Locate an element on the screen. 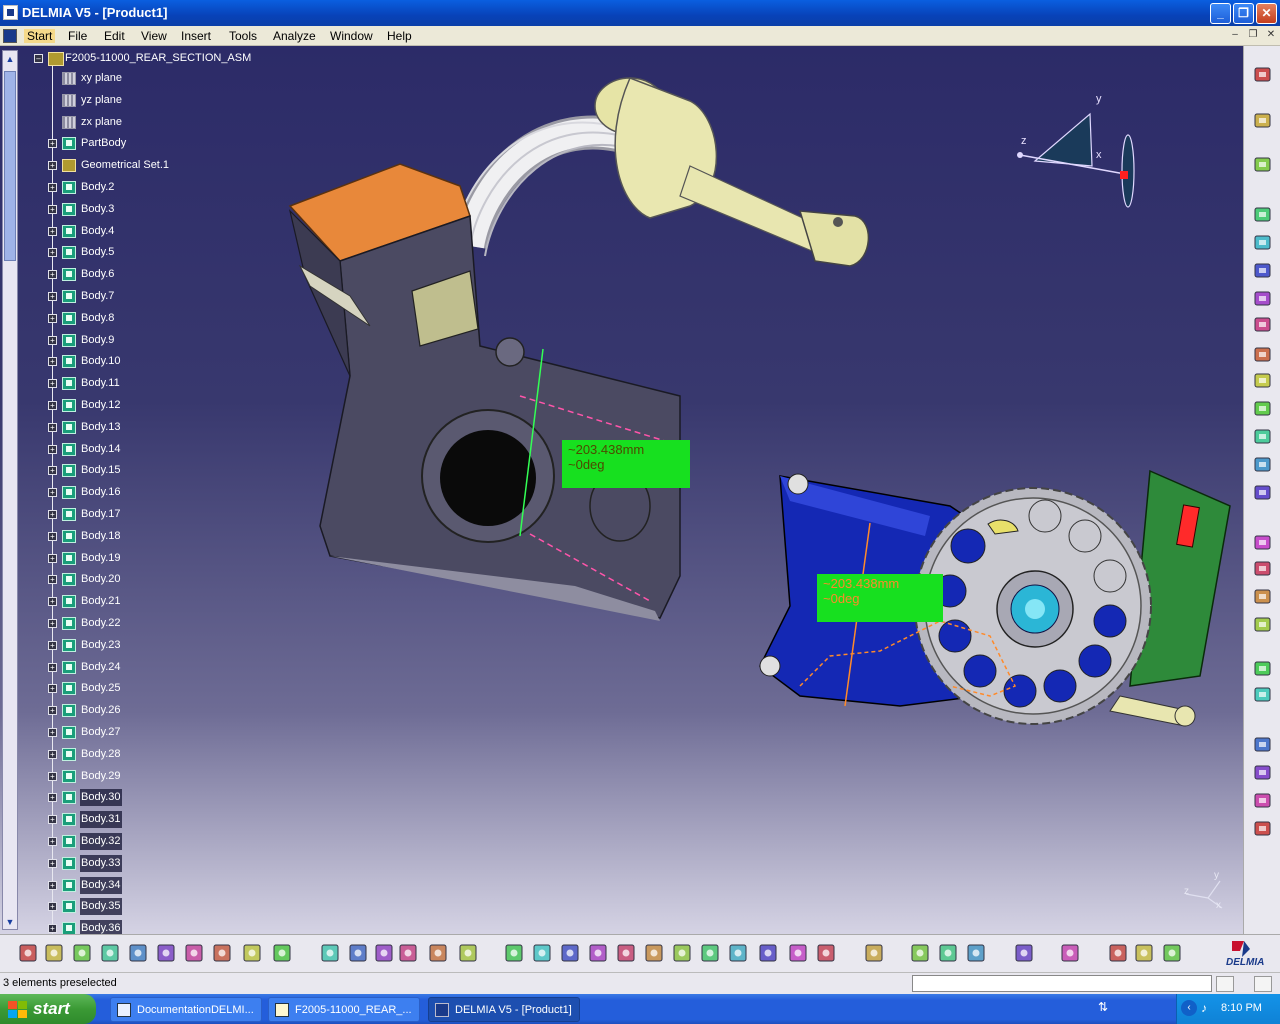  graph-icon is located at coordinates (468, 953).